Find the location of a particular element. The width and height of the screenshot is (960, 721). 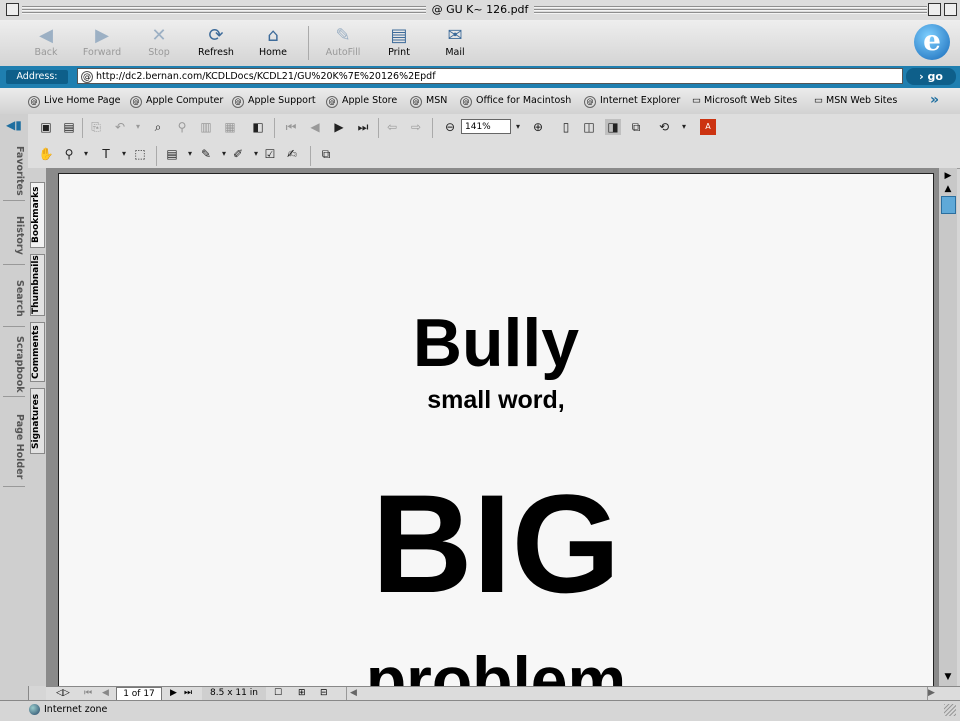

fav-microsoft-web-sites: ▭ Microsoft Web Sites is located at coordinates (744, 100).